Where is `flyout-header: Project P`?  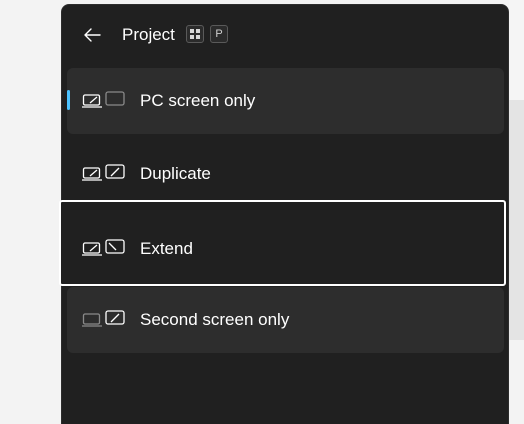 flyout-header: Project P is located at coordinates (285, 35).